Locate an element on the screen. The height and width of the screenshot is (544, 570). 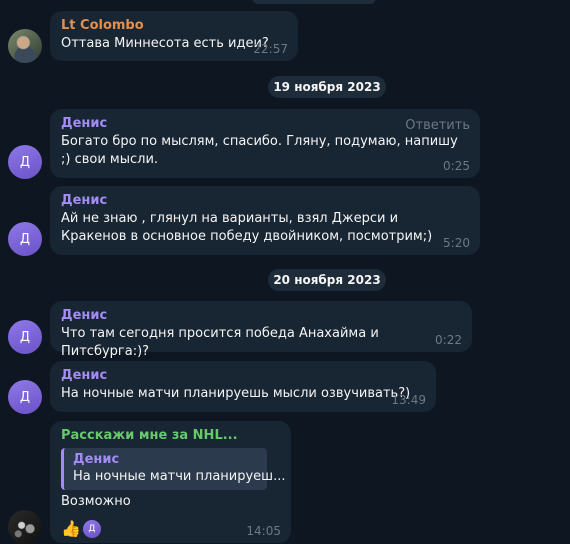
reaction-avatar: Д is located at coordinates (91, 529).